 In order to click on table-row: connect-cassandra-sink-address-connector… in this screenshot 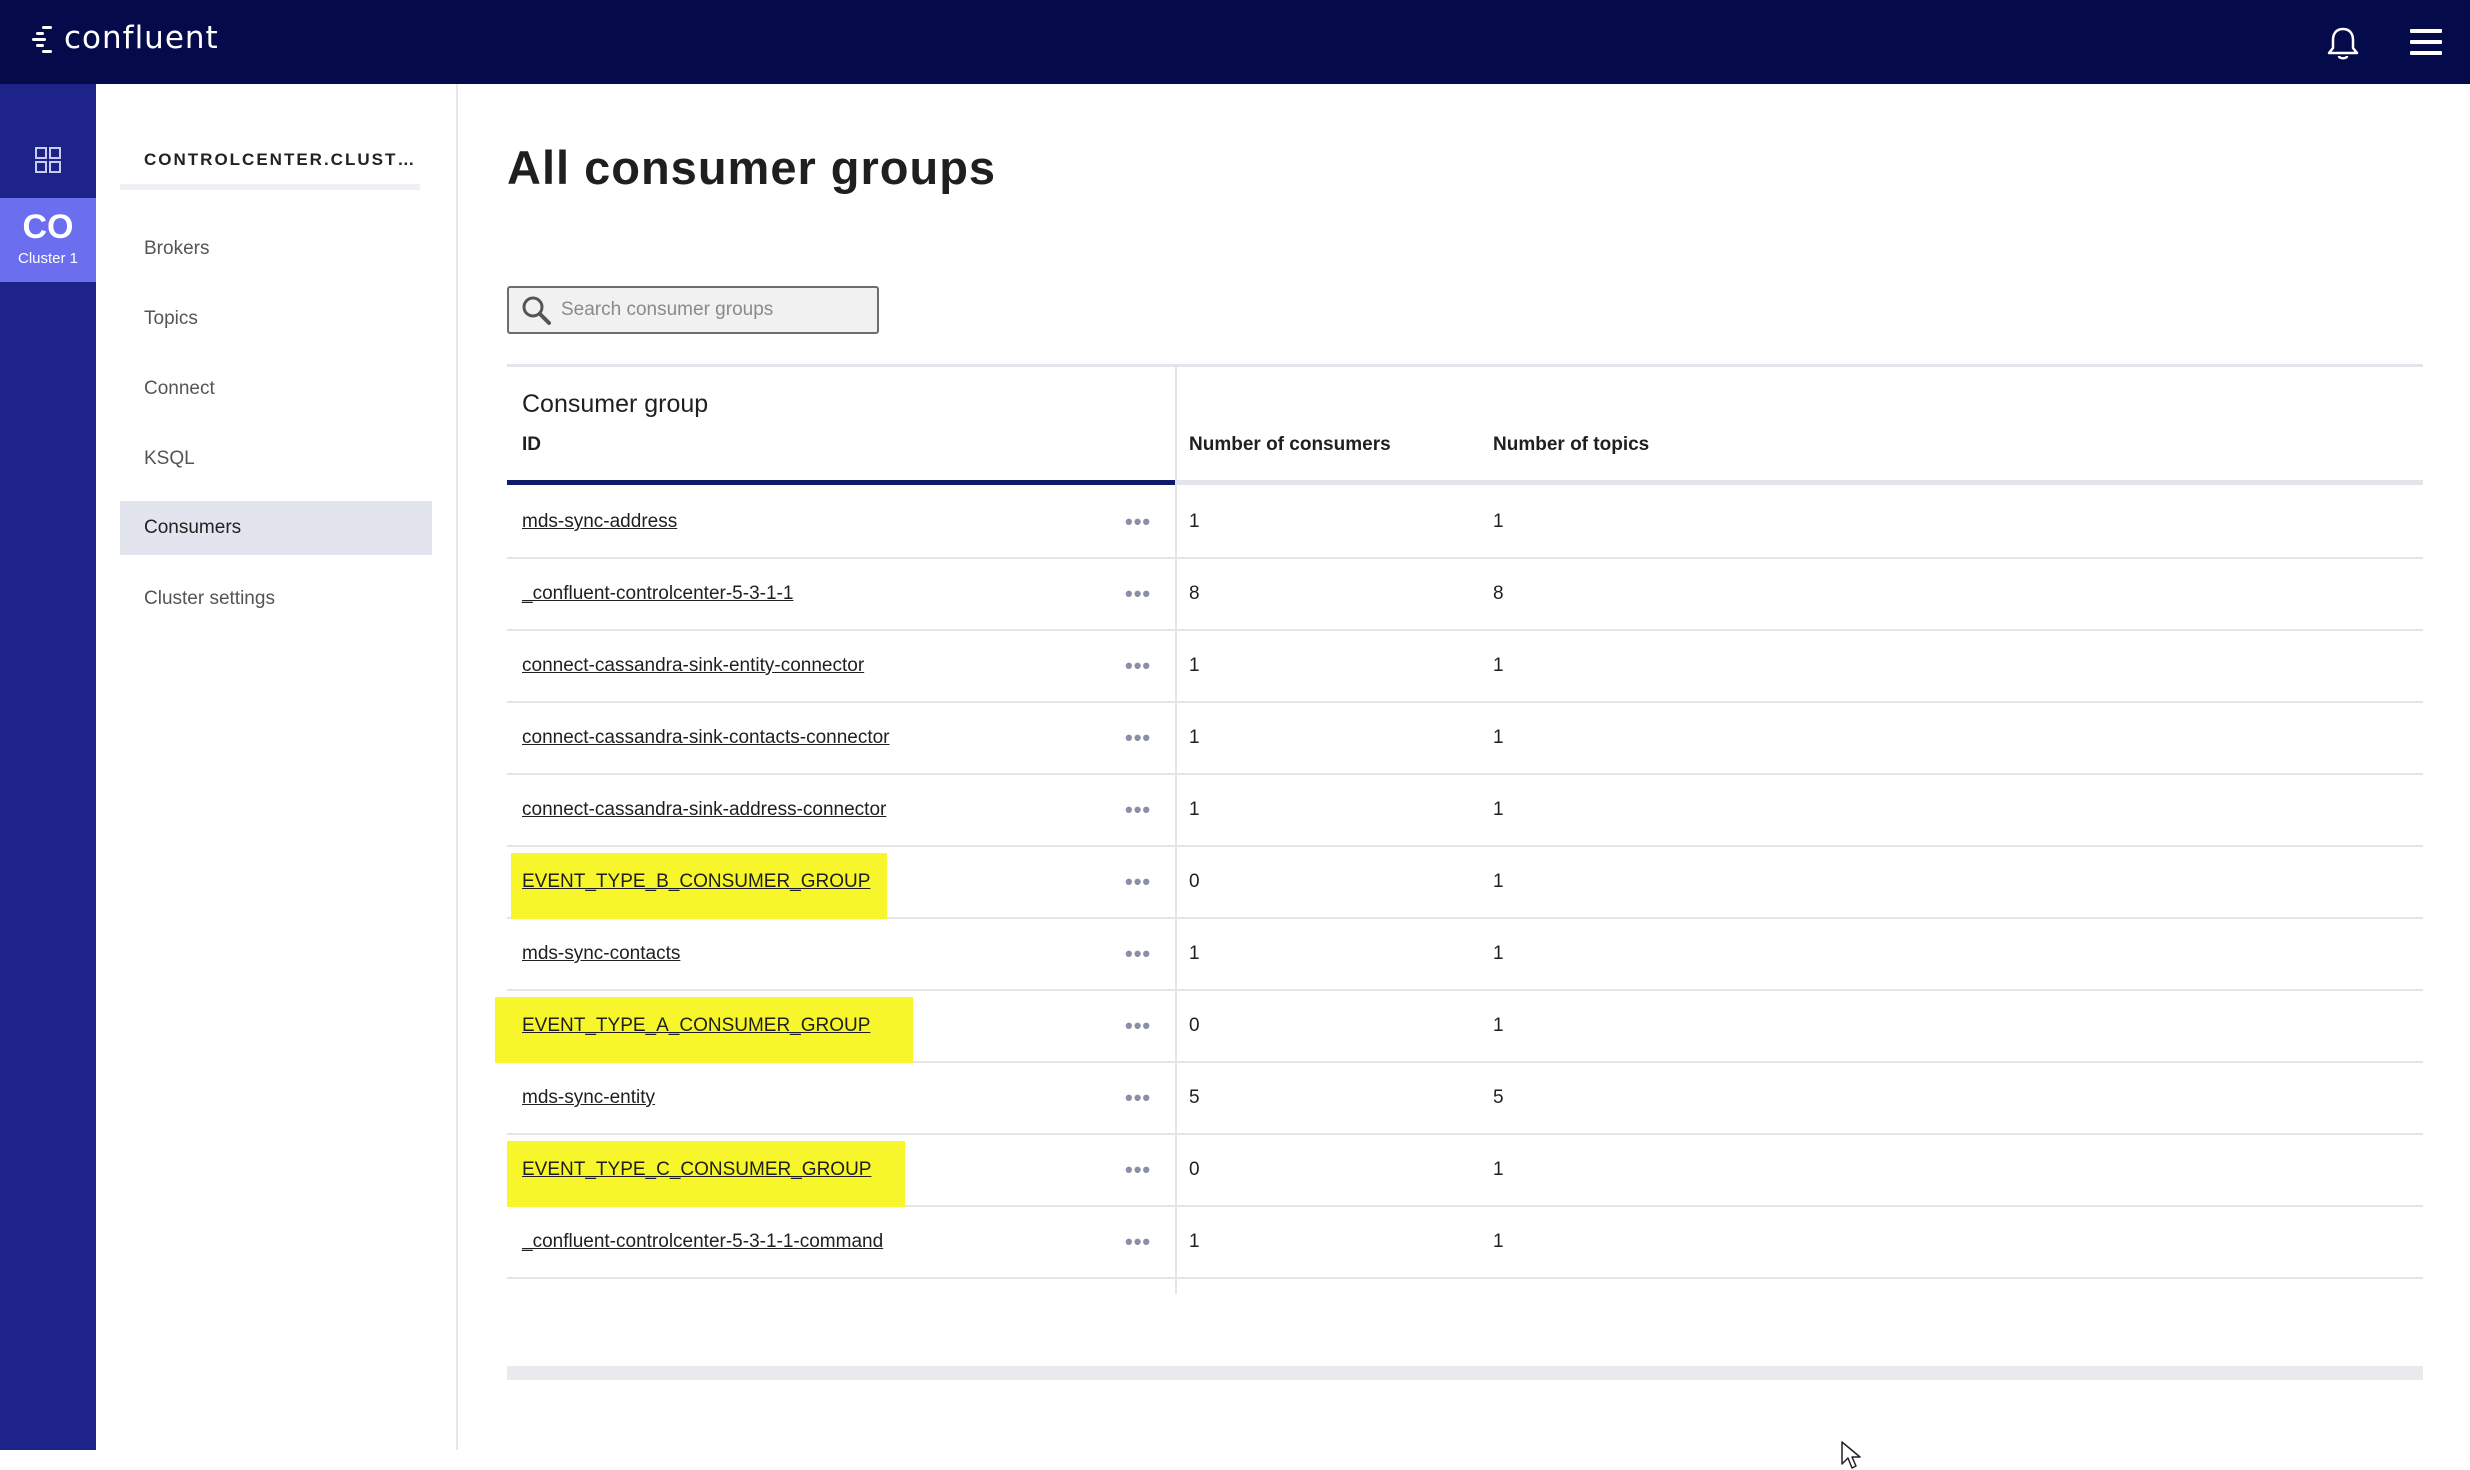, I will do `click(1465, 811)`.